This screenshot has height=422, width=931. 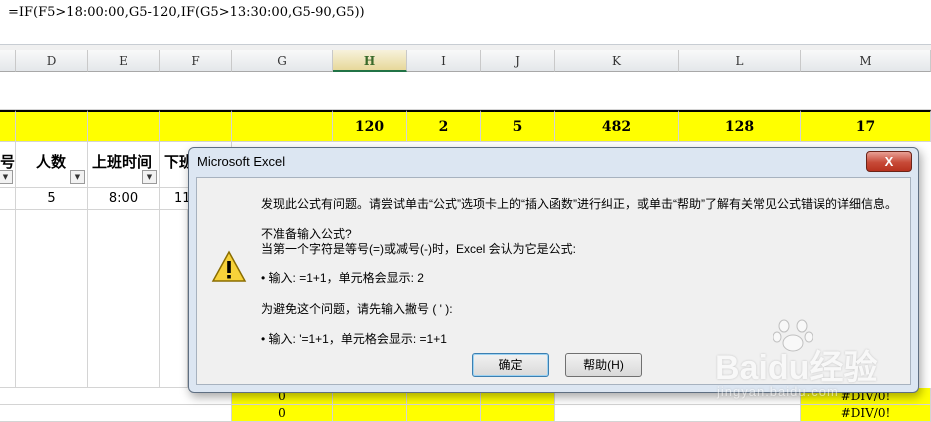 I want to click on column-header-h: H, so click(x=370, y=61).